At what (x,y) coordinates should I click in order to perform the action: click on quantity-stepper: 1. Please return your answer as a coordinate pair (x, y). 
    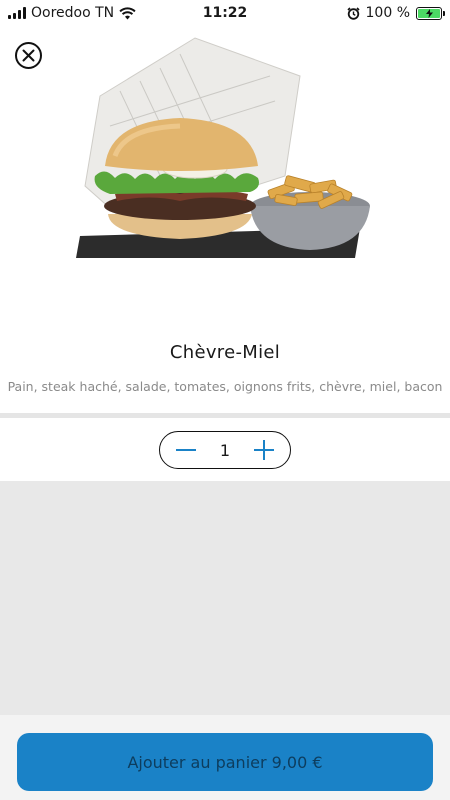
    Looking at the image, I should click on (225, 450).